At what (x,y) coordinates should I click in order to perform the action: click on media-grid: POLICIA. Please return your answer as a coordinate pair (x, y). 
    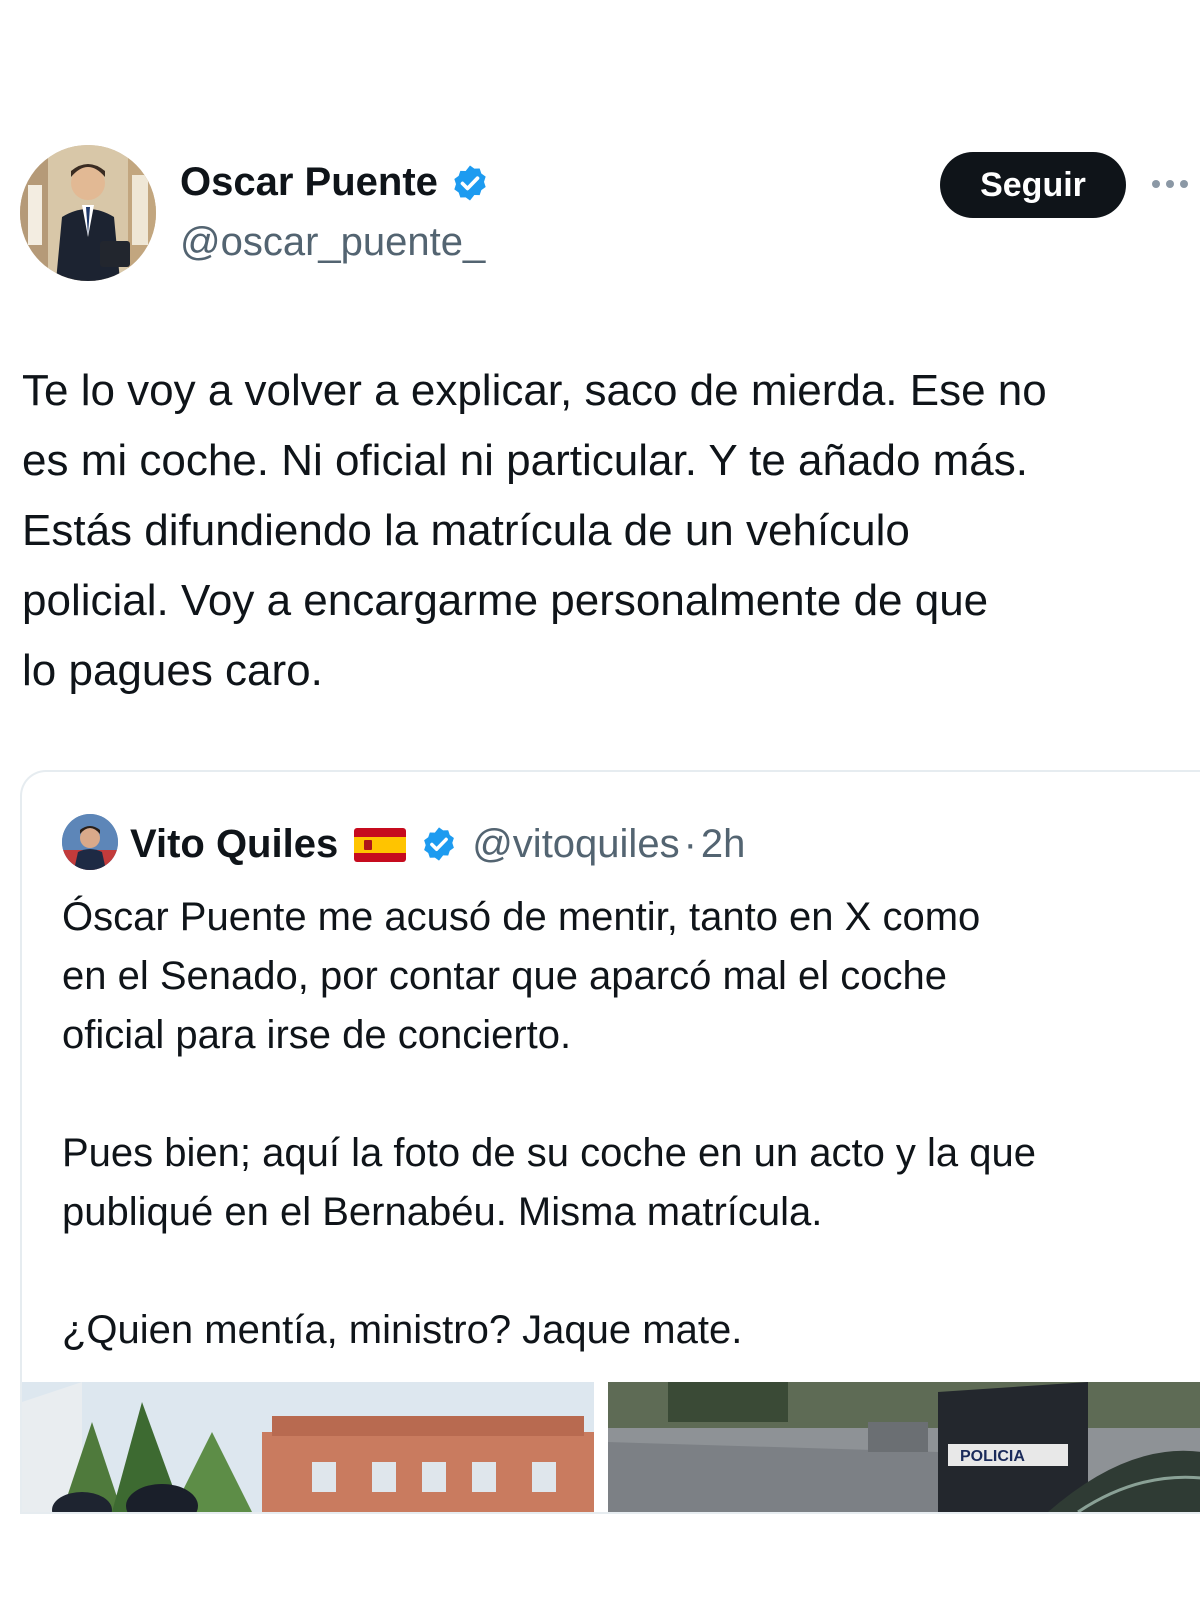
    Looking at the image, I should click on (611, 1447).